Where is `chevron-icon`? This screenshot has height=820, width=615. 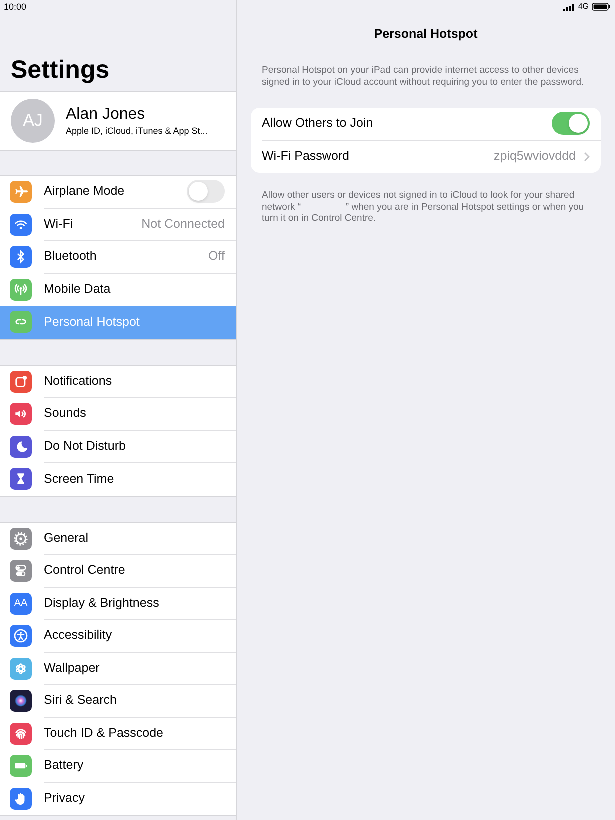 chevron-icon is located at coordinates (587, 157).